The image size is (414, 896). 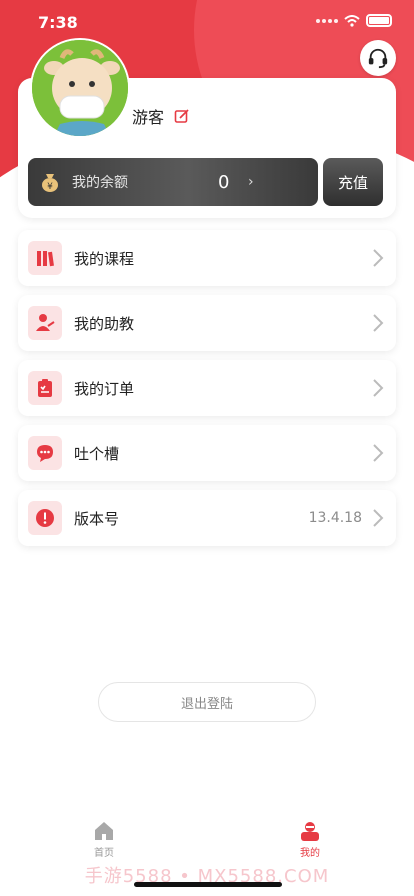 I want to click on money-bag-icon: ¥, so click(x=50, y=183).